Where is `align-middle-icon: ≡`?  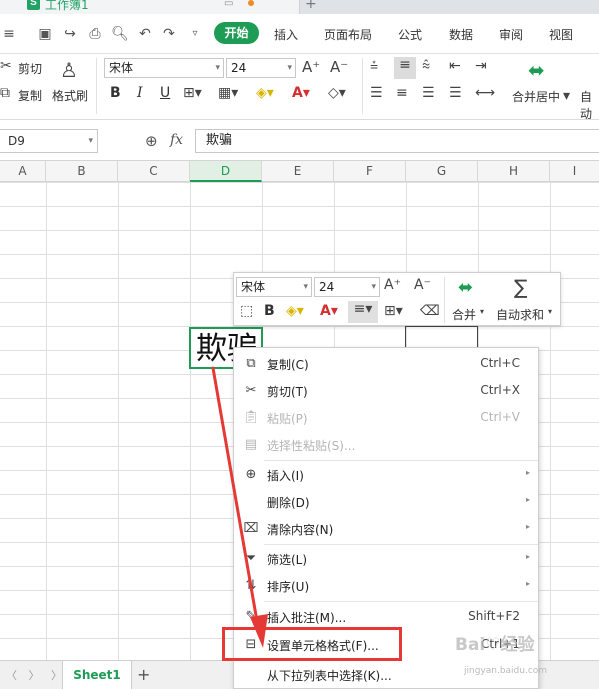 align-middle-icon: ≡ is located at coordinates (405, 68).